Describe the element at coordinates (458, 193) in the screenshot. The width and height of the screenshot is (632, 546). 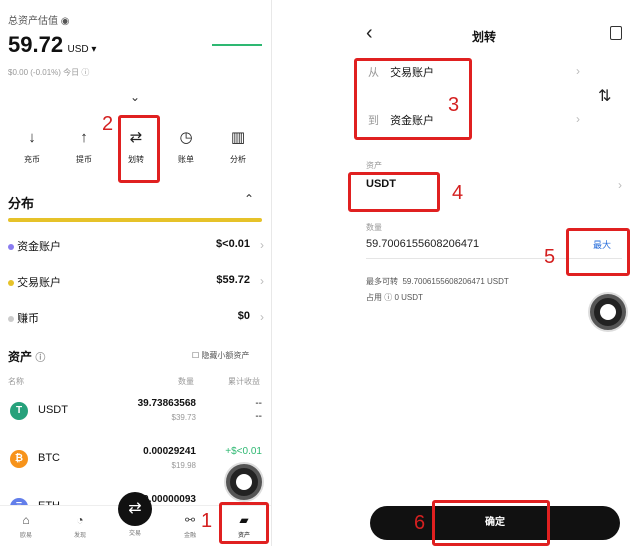
I see `annotation-number-4: 4` at that location.